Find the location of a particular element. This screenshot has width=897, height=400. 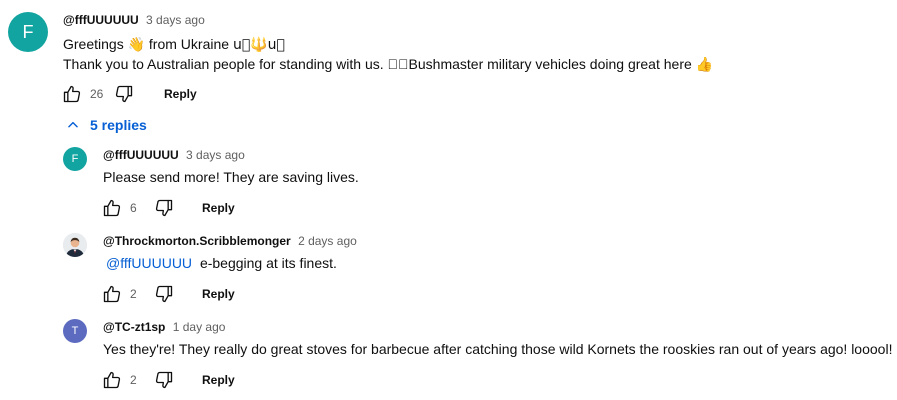

comment-text: @fffUUUUUU e-begging at its finest. is located at coordinates (221, 263).